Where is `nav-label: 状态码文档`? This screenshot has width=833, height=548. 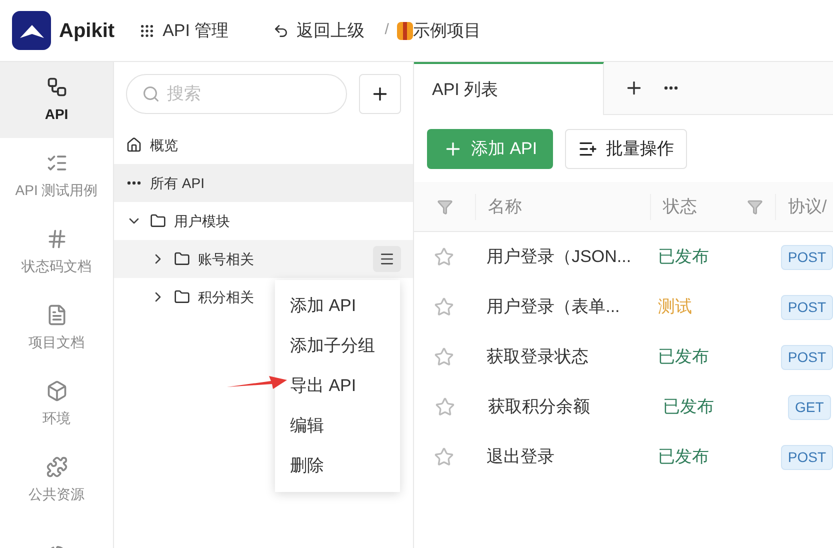 nav-label: 状态码文档 is located at coordinates (57, 266).